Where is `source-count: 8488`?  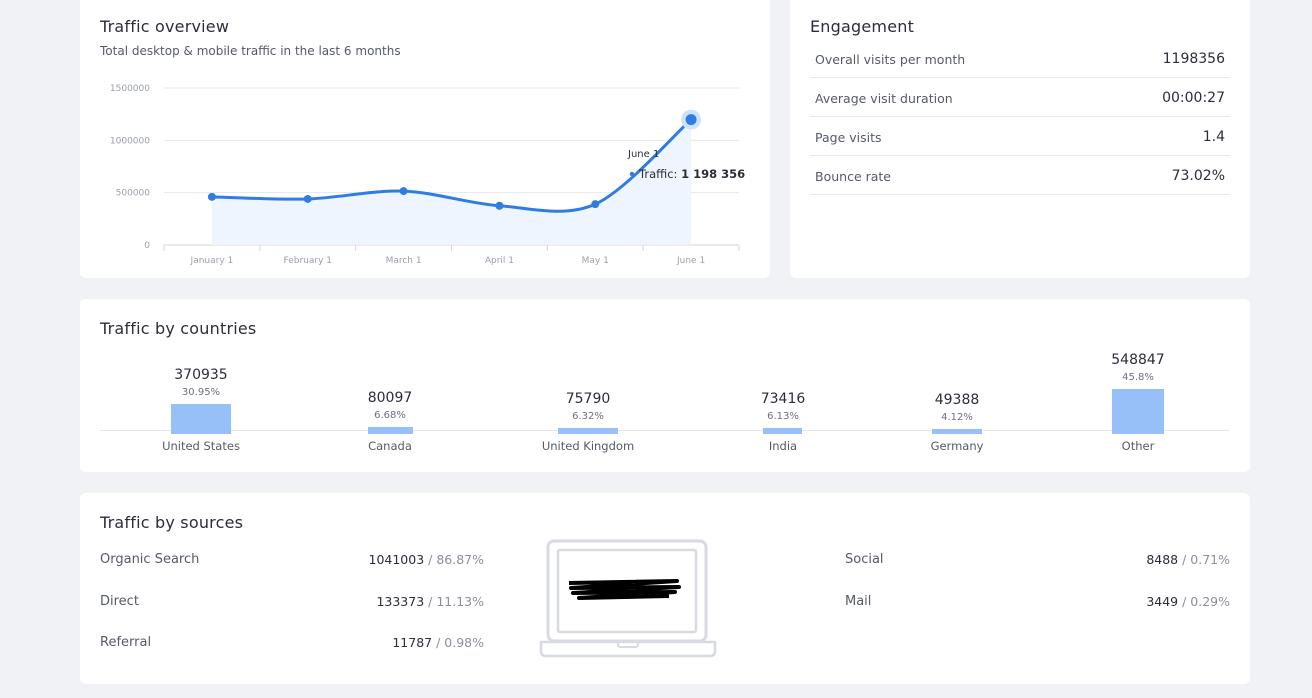
source-count: 8488 is located at coordinates (1162, 559).